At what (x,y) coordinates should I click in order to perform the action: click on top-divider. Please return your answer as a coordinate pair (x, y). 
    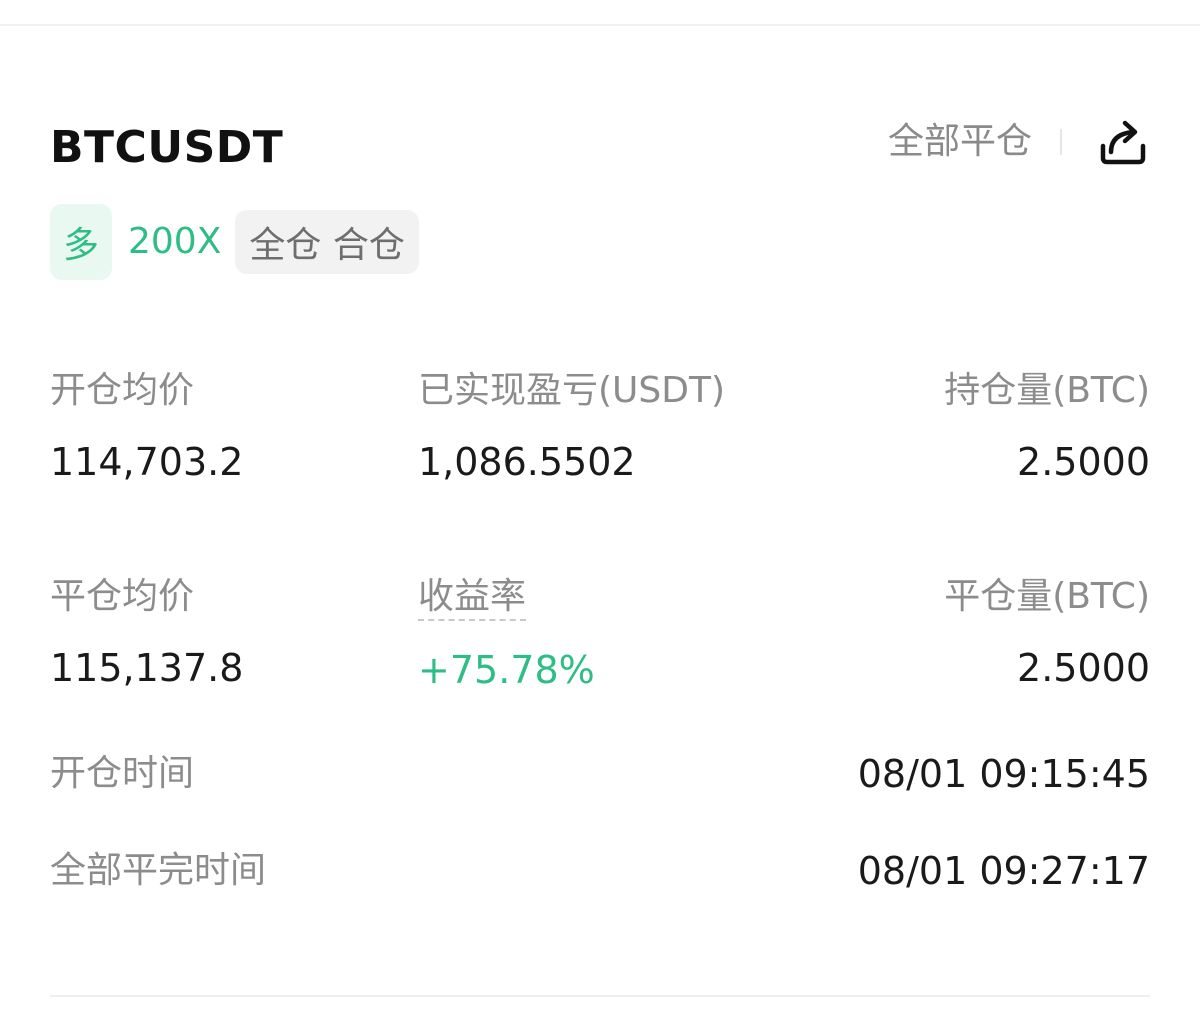
    Looking at the image, I should click on (600, 25).